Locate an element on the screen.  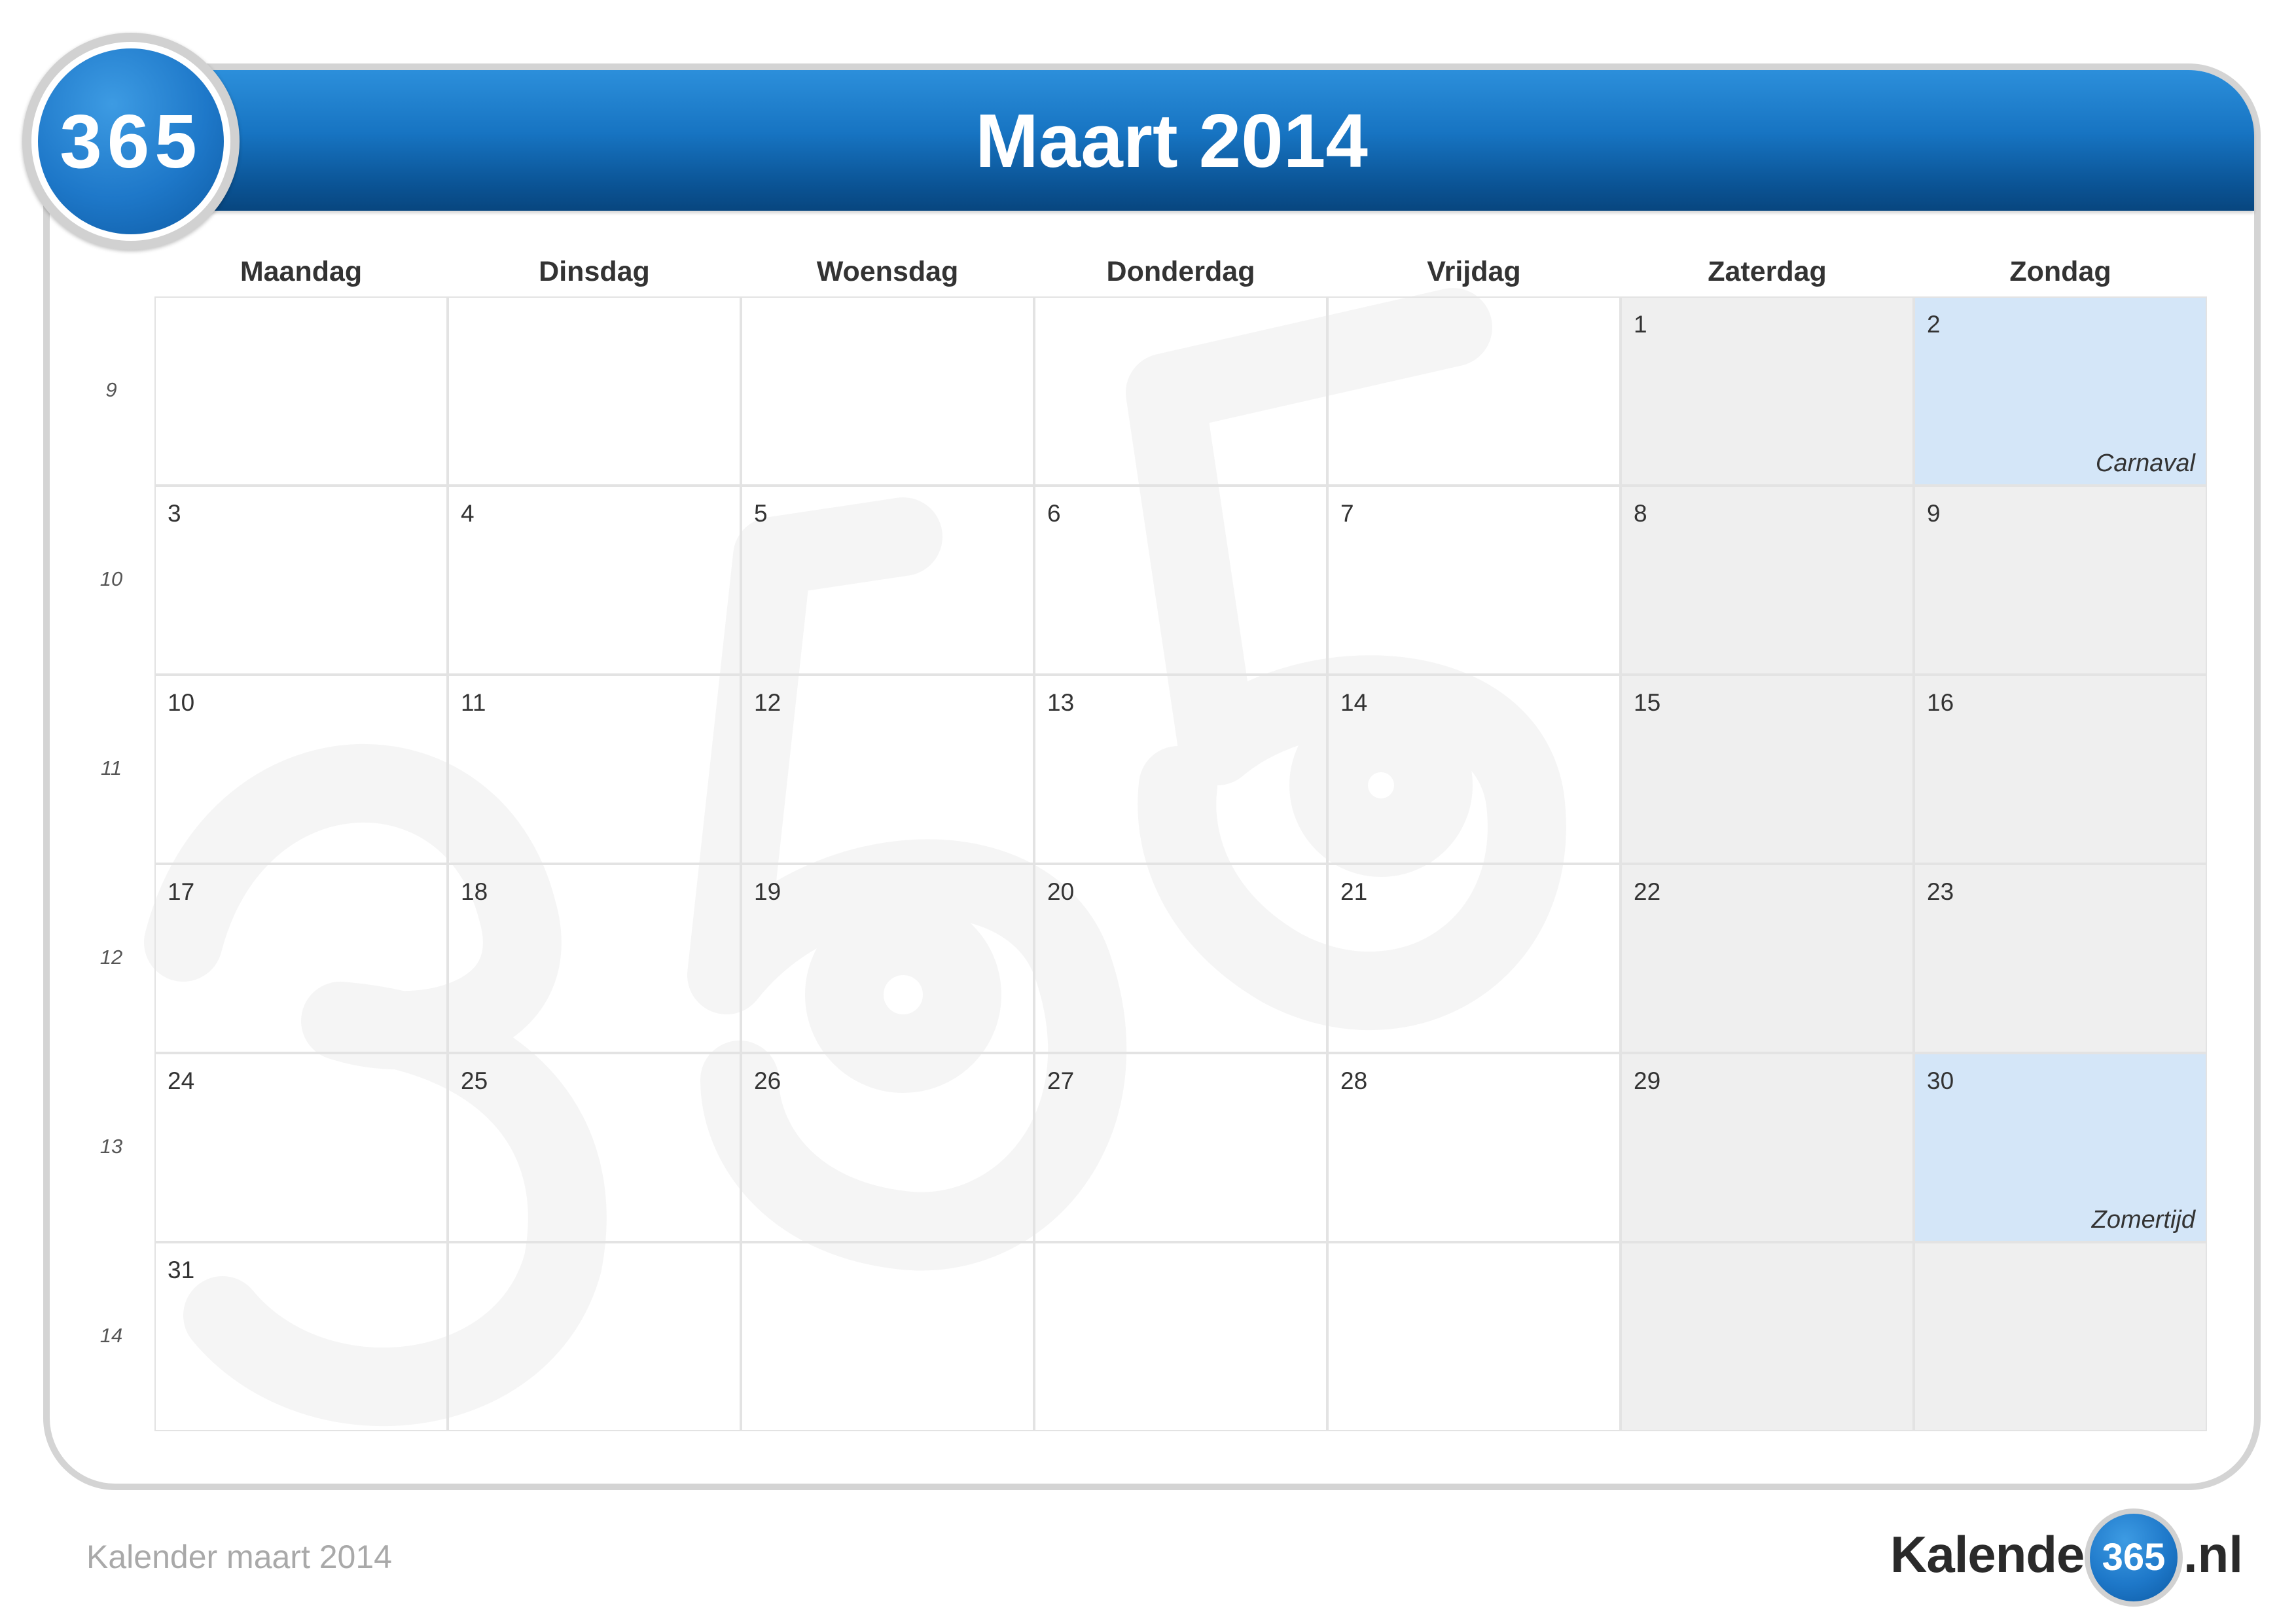
day-number: 24 is located at coordinates (181, 1080).